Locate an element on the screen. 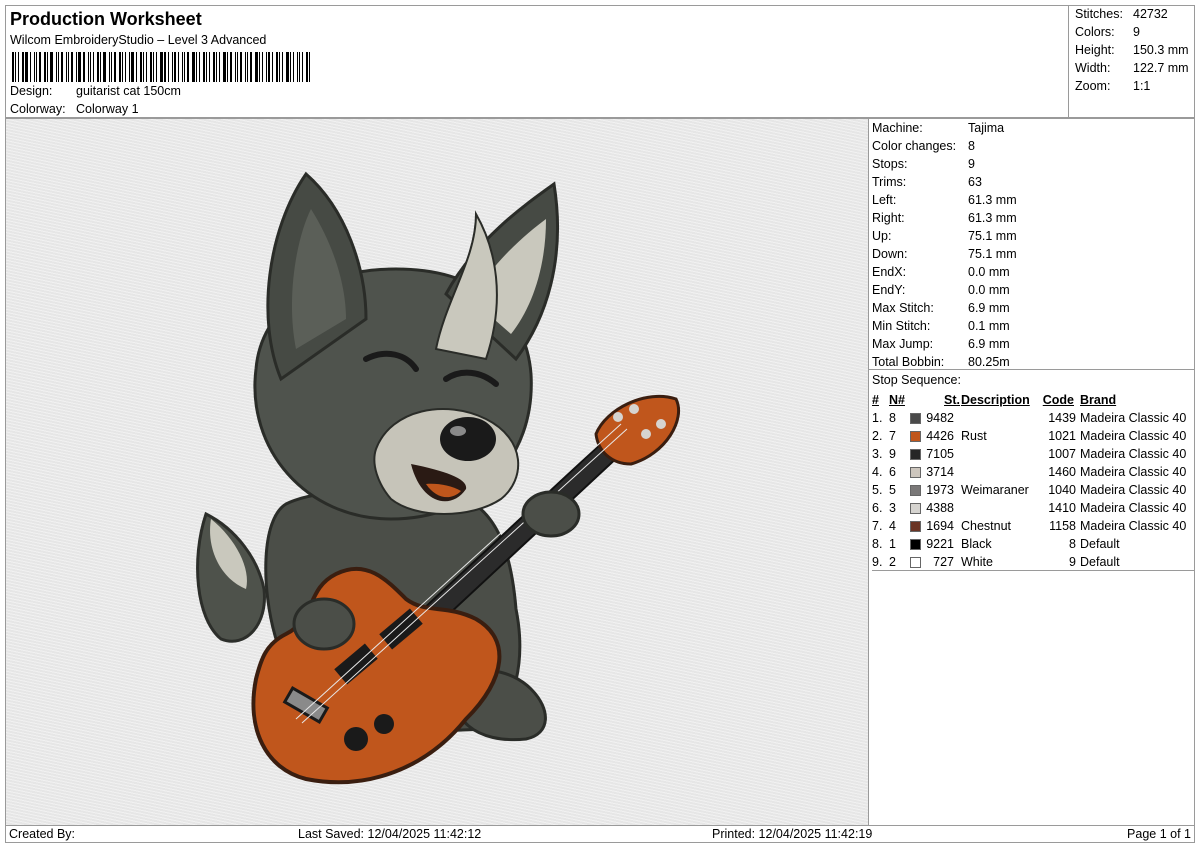 This screenshot has width=1200, height=848. row-code: 1007 is located at coordinates (1062, 454).